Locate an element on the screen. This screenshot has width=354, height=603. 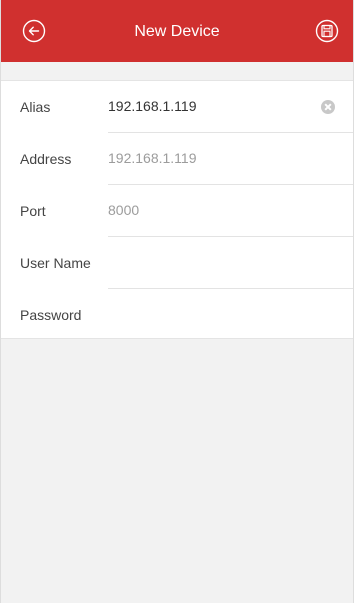
page-title: New Device is located at coordinates (177, 31).